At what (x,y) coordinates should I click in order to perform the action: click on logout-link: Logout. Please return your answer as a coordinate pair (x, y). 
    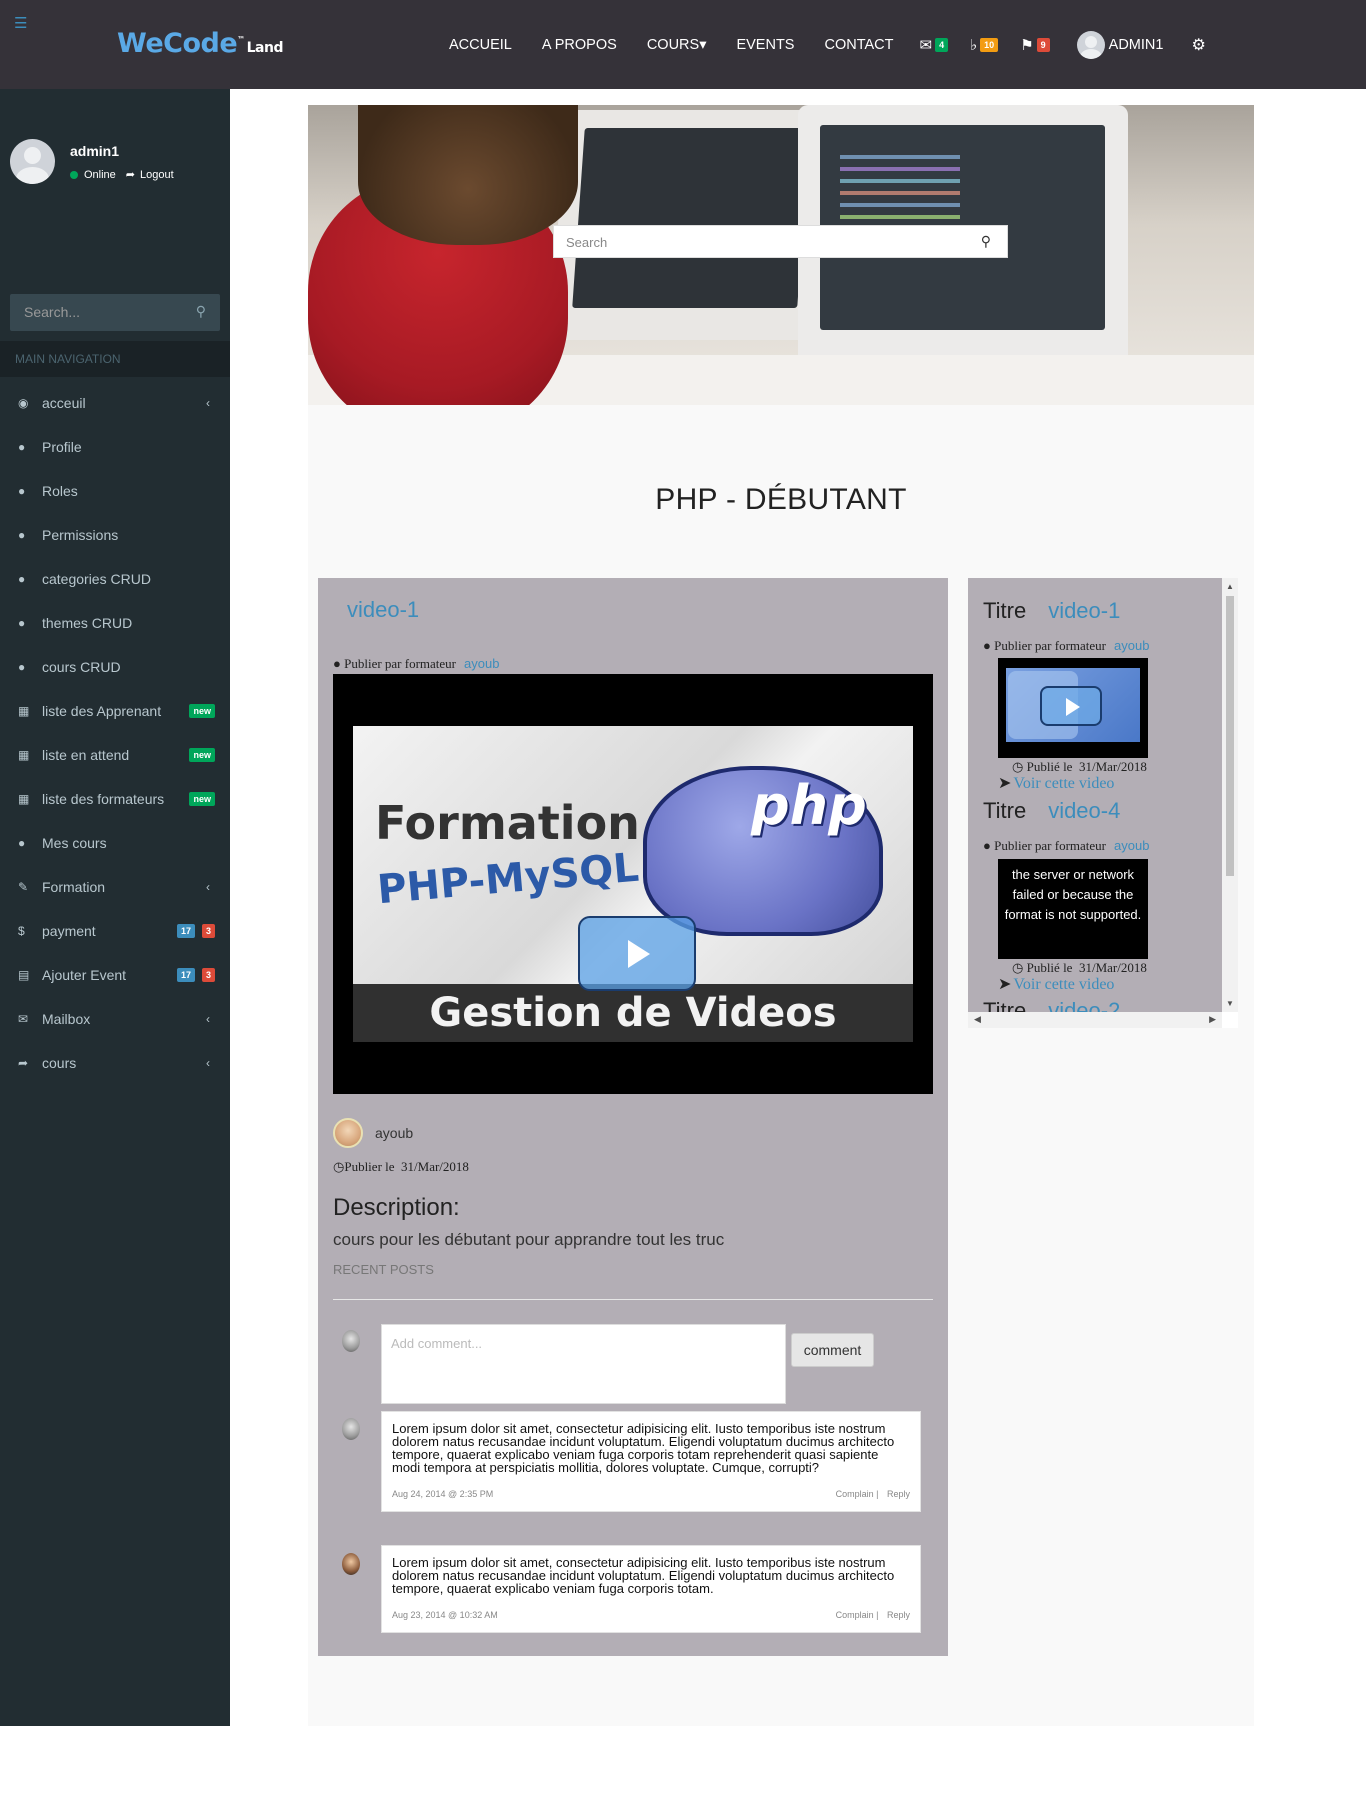
    Looking at the image, I should click on (157, 175).